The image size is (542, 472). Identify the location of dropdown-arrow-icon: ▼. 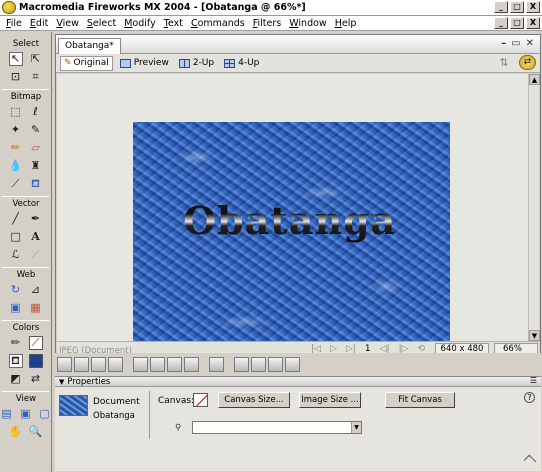
(356, 427).